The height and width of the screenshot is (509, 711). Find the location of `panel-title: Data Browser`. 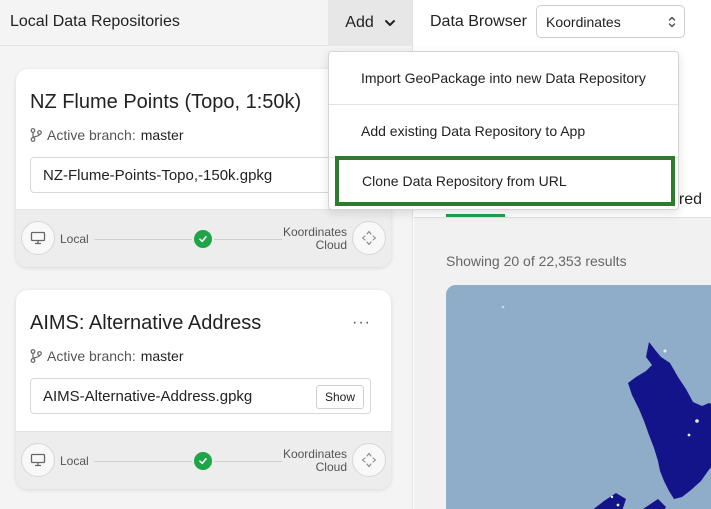

panel-title: Data Browser is located at coordinates (478, 21).